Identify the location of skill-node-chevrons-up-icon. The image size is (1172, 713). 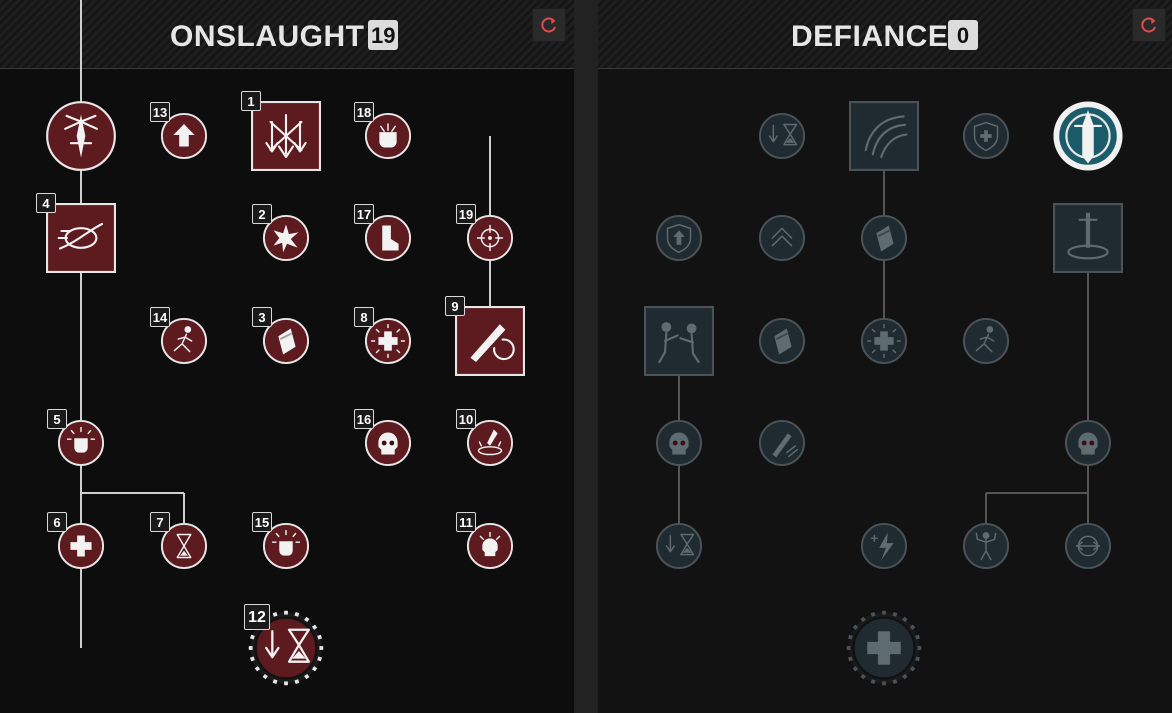
(782, 238).